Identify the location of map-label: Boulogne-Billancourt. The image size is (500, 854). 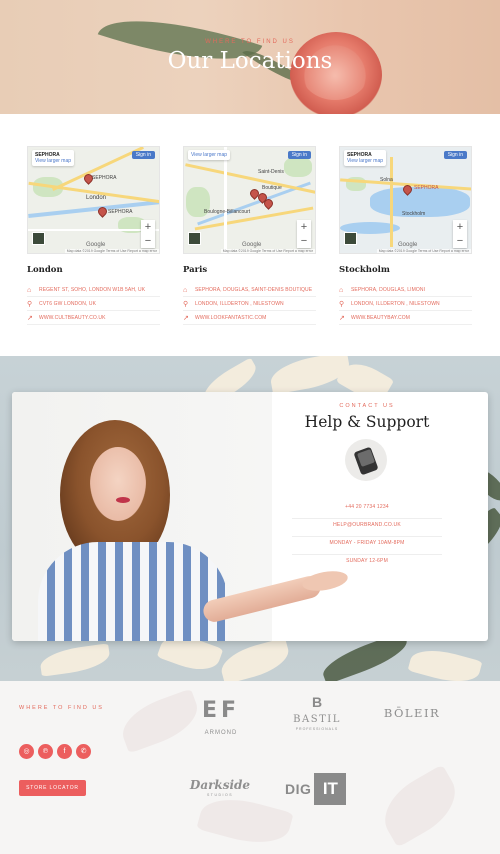
(227, 212).